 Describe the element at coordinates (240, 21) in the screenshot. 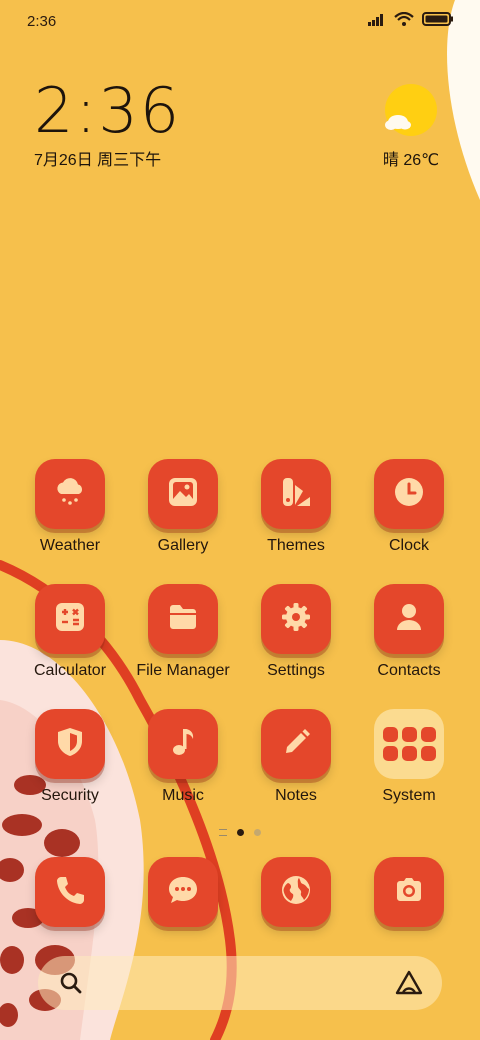

I see `status-bar: 2:36` at that location.